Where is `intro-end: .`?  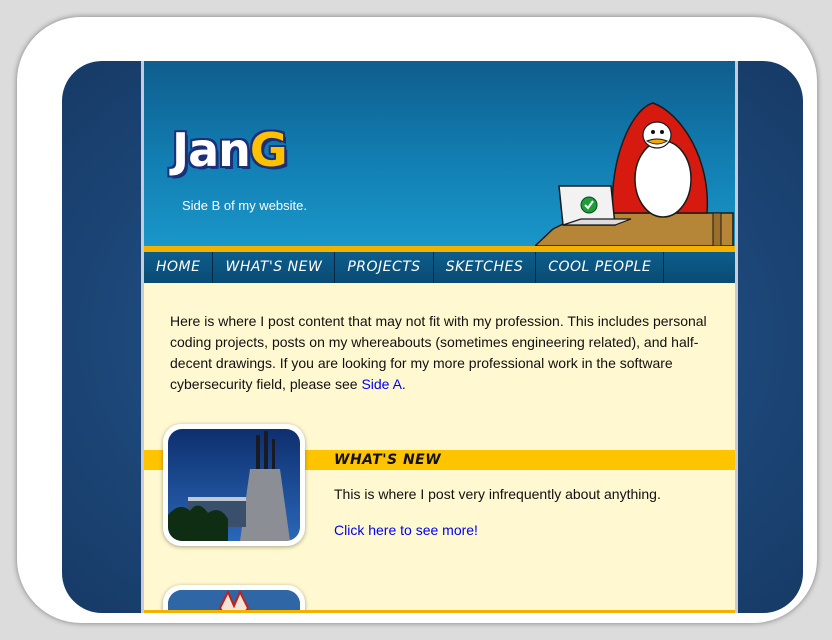 intro-end: . is located at coordinates (403, 384).